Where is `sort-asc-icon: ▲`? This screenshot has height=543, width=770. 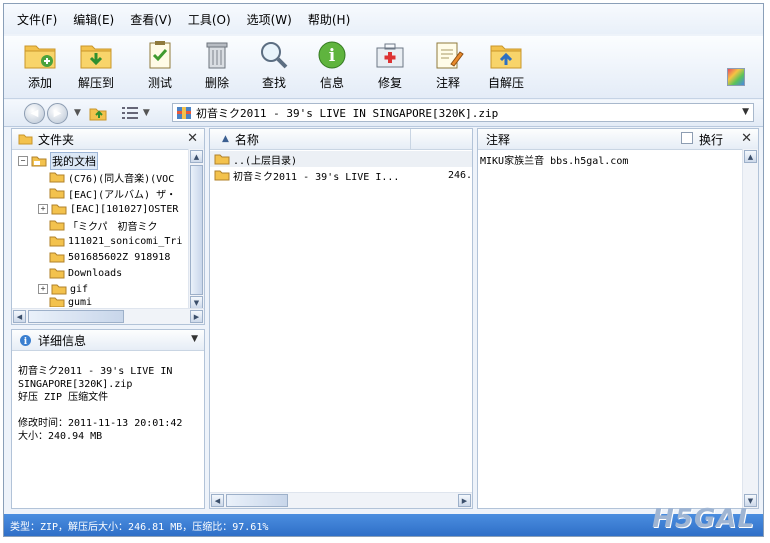 sort-asc-icon: ▲ is located at coordinates (225, 139).